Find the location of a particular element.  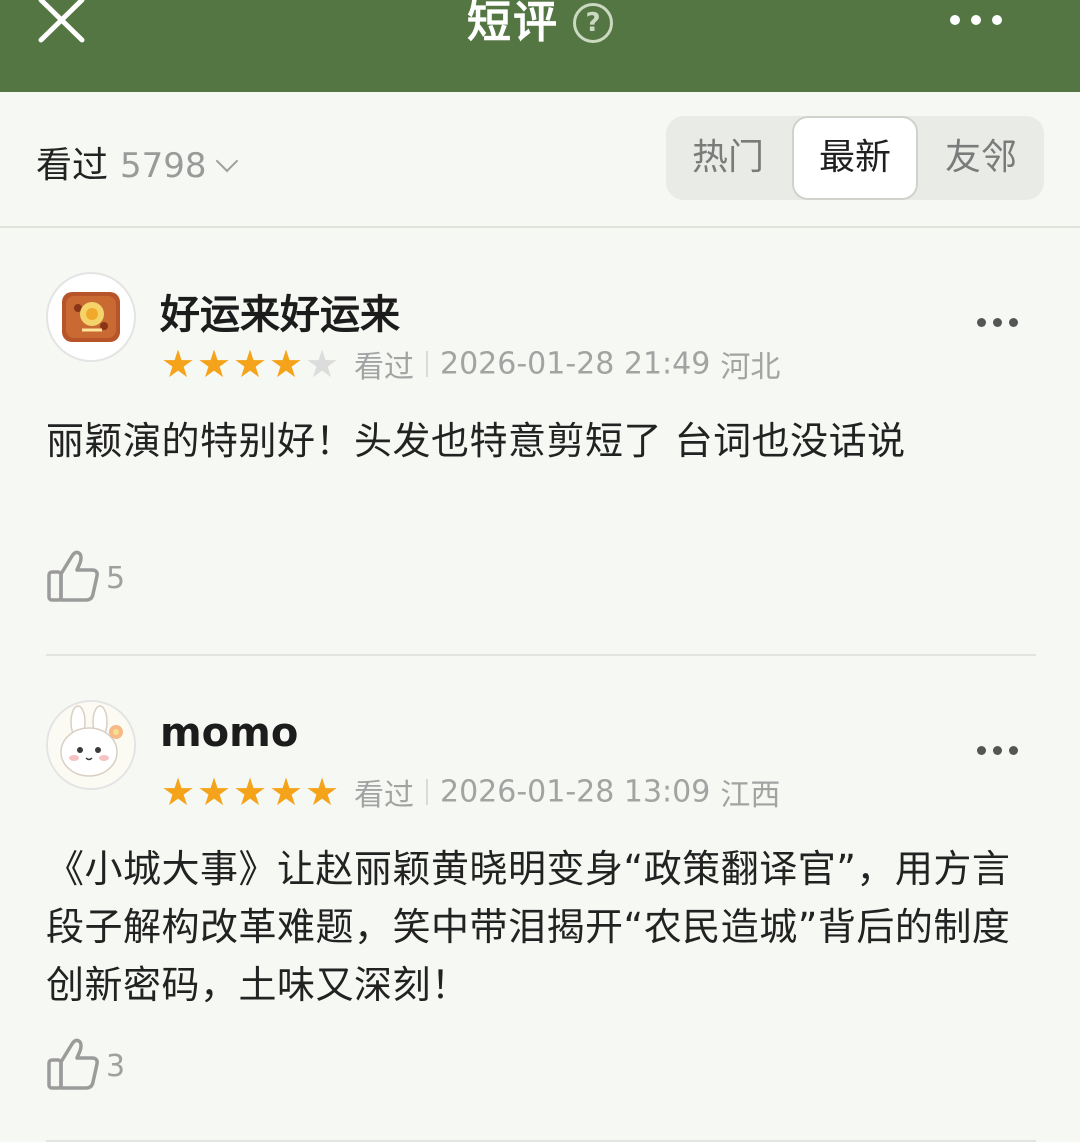

chevron-down-icon is located at coordinates (226, 161).